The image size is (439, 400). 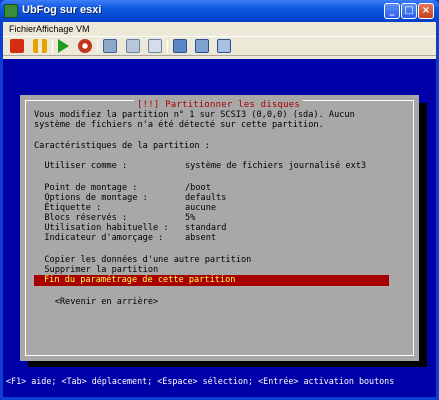 What do you see at coordinates (67, 208) in the screenshot?
I see `field-label-label: Étiquette :` at bounding box center [67, 208].